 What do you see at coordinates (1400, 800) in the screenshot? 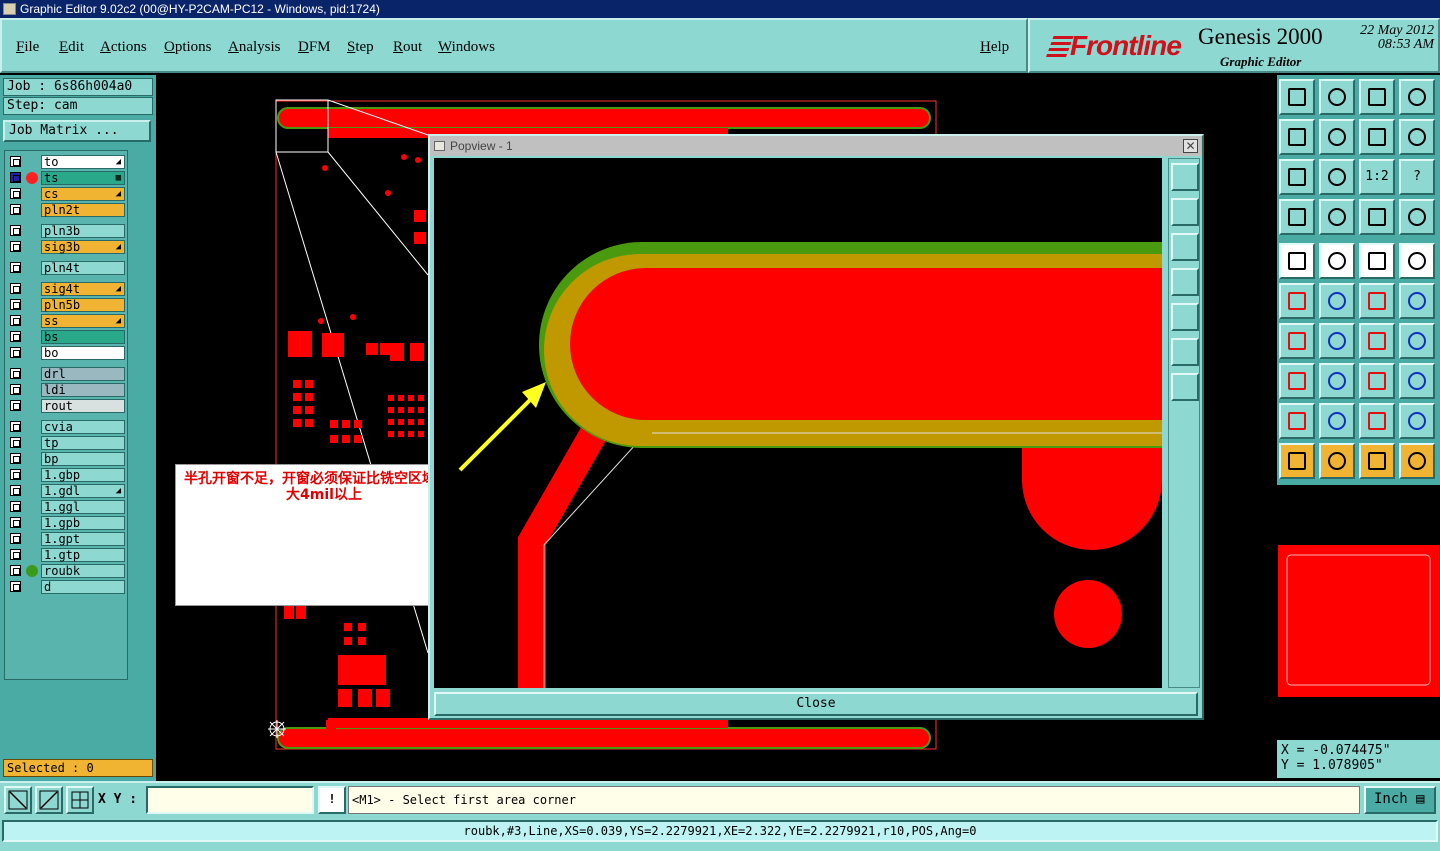
I see `unit-selector: Inch ▤` at bounding box center [1400, 800].